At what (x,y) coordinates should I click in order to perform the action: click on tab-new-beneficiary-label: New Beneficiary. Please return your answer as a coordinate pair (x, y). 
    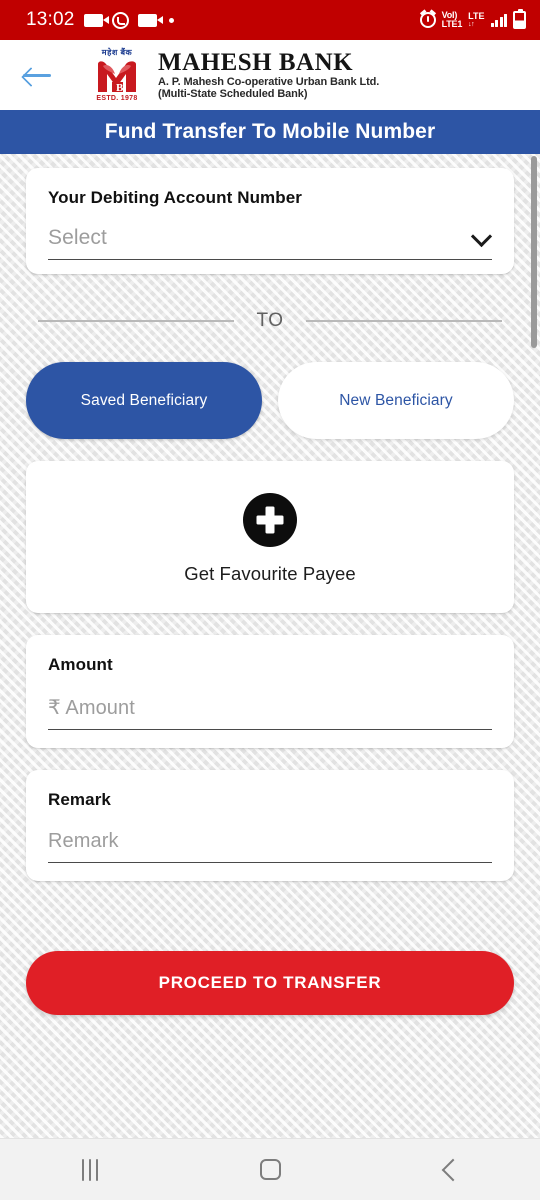
    Looking at the image, I should click on (396, 400).